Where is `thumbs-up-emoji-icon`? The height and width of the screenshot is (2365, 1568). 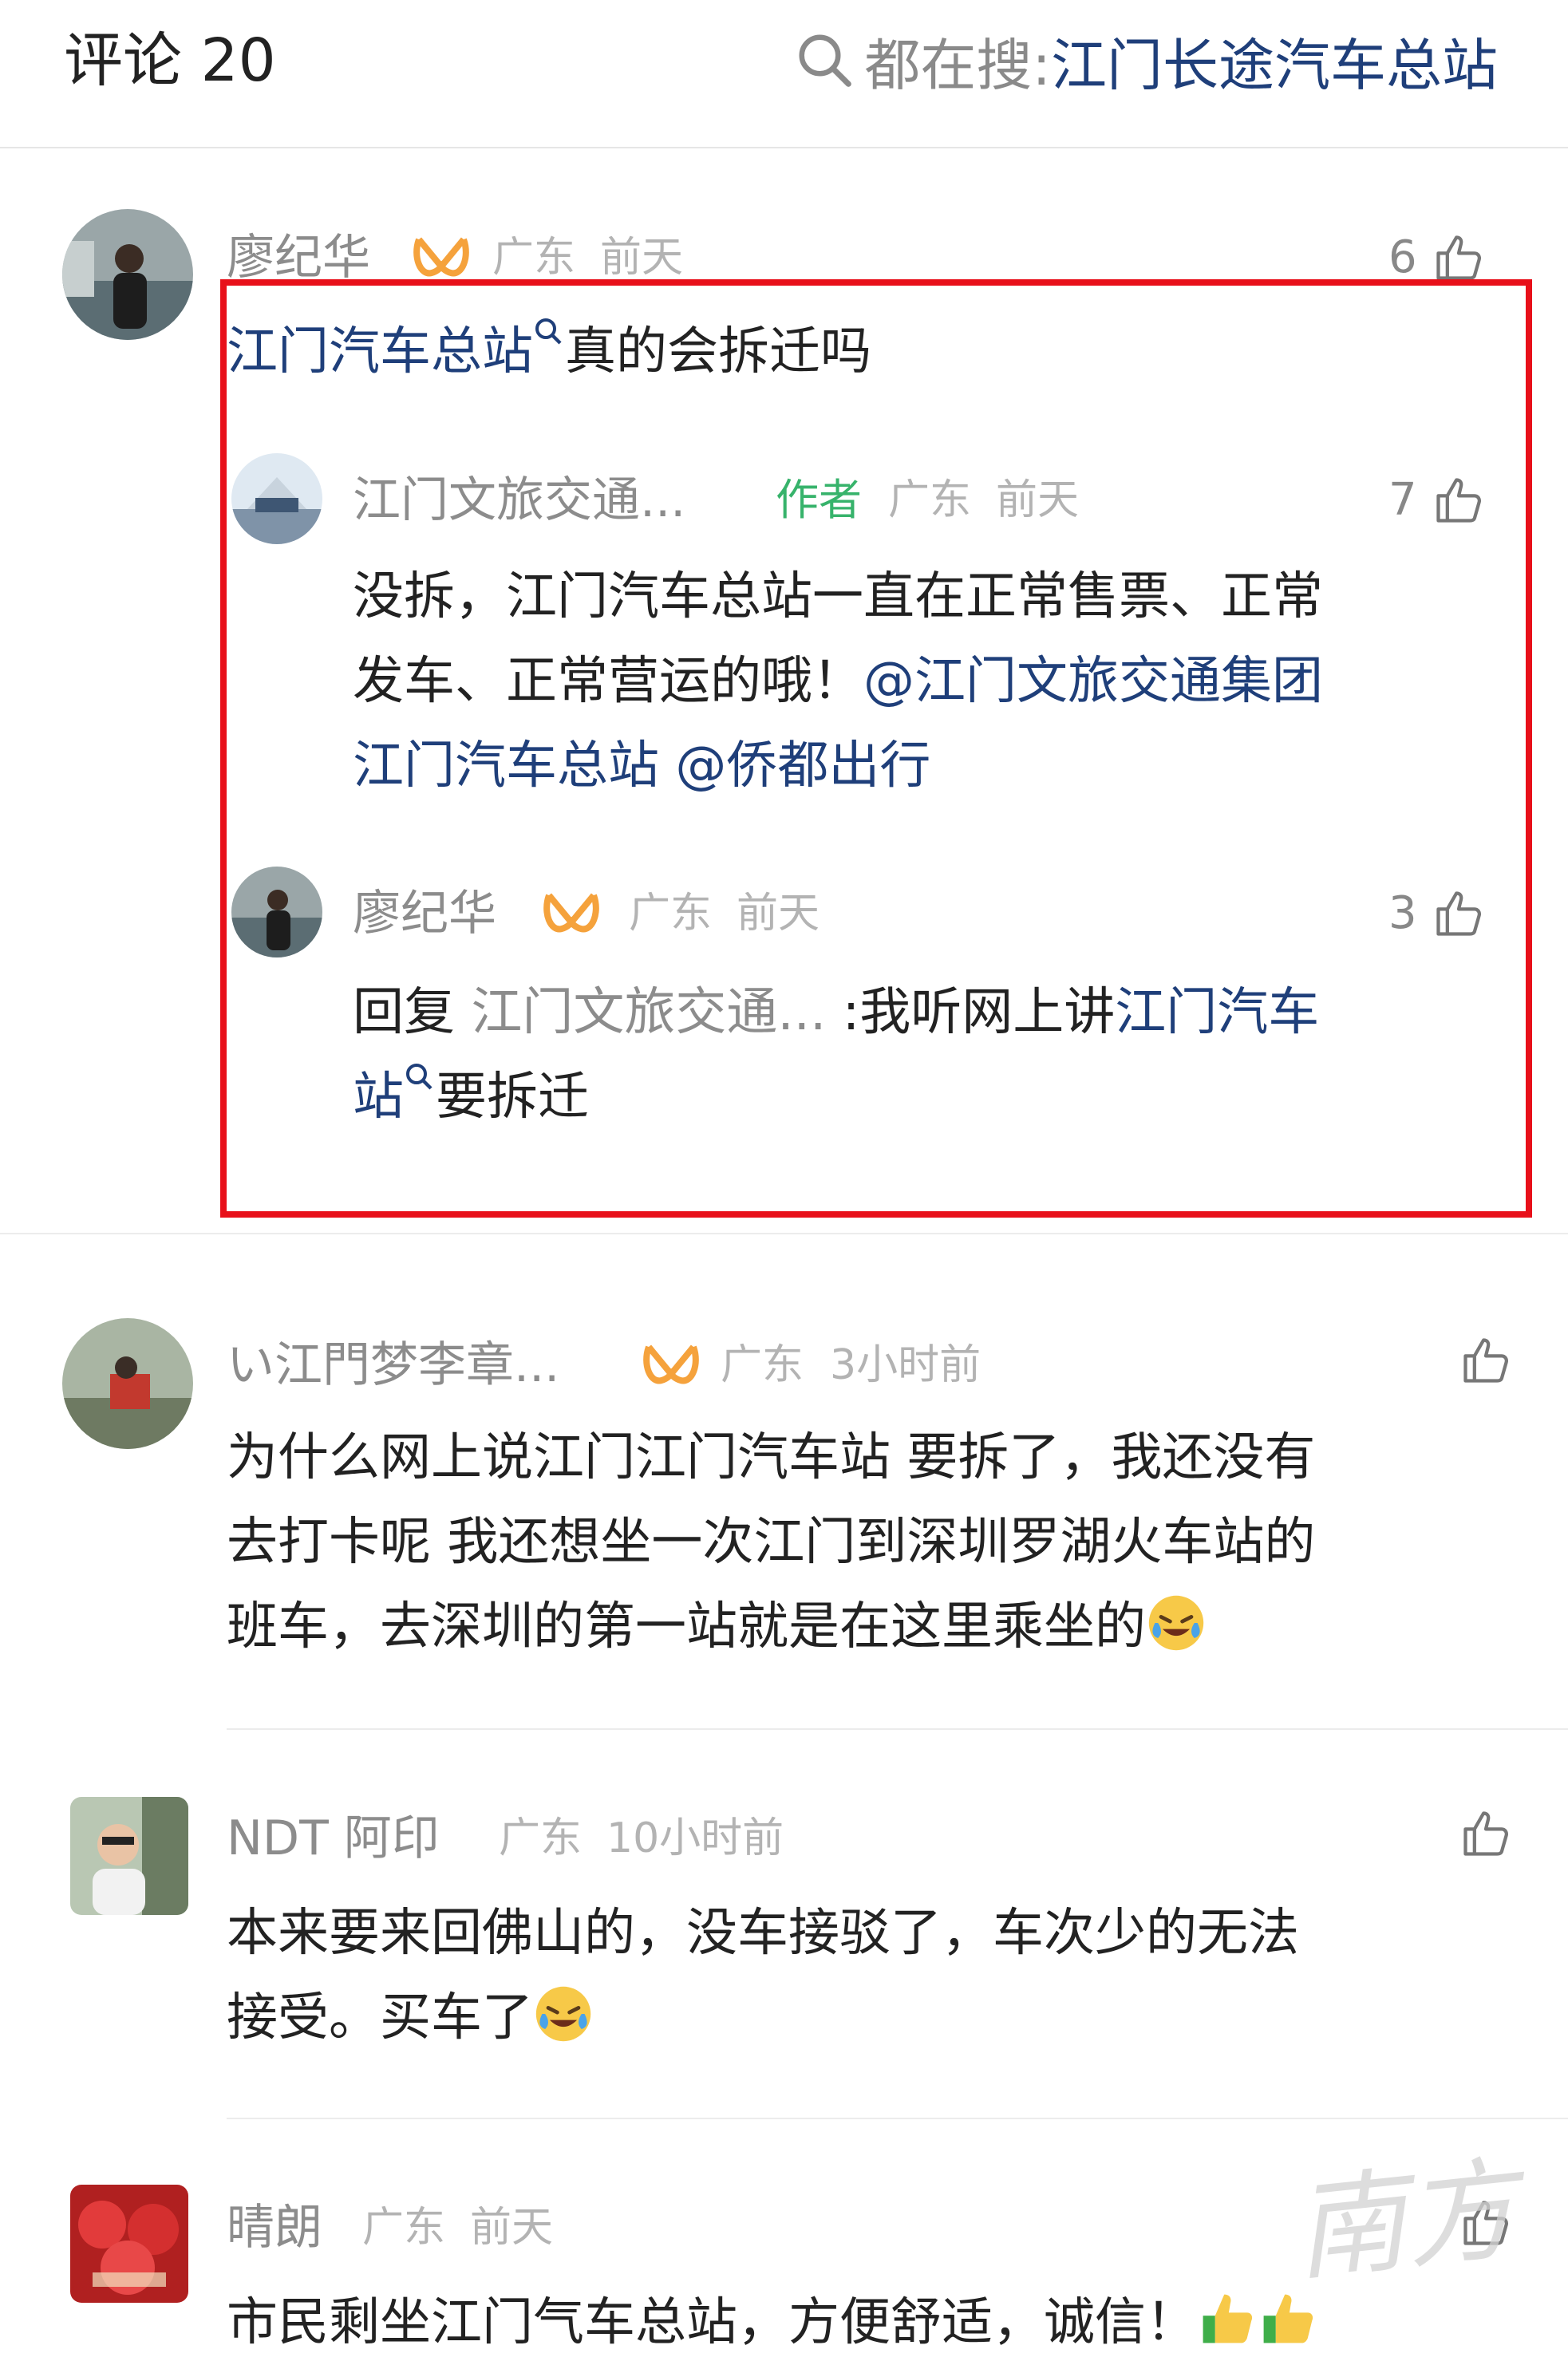 thumbs-up-emoji-icon is located at coordinates (1228, 2318).